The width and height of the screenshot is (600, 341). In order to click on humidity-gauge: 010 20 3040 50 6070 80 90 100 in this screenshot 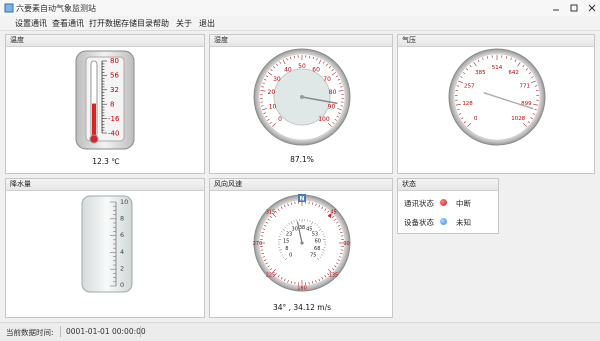, I will do `click(302, 97)`.